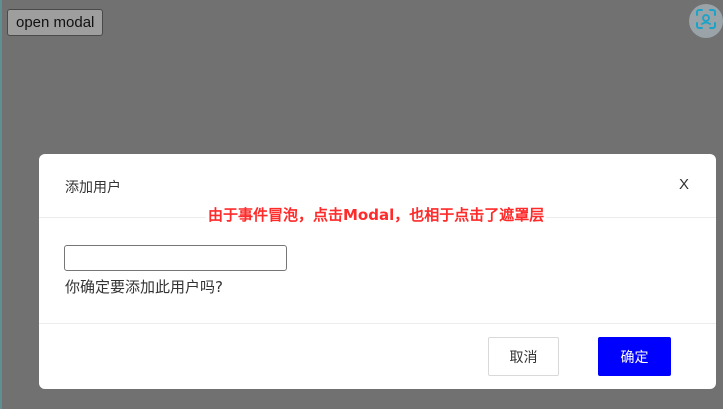 The image size is (723, 409). What do you see at coordinates (175, 258) in the screenshot?
I see `user-name-input` at bounding box center [175, 258].